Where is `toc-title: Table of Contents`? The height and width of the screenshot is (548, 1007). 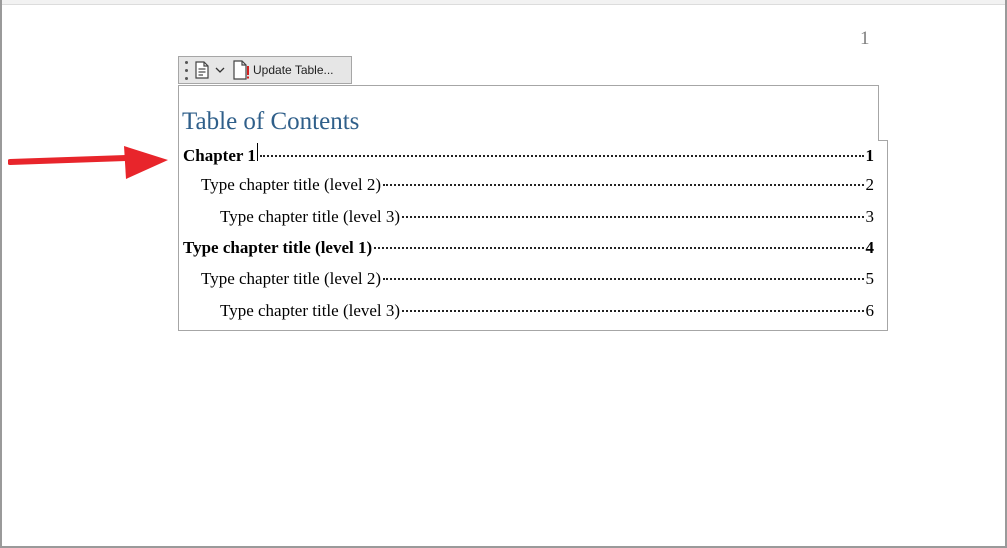
toc-title: Table of Contents is located at coordinates (271, 121).